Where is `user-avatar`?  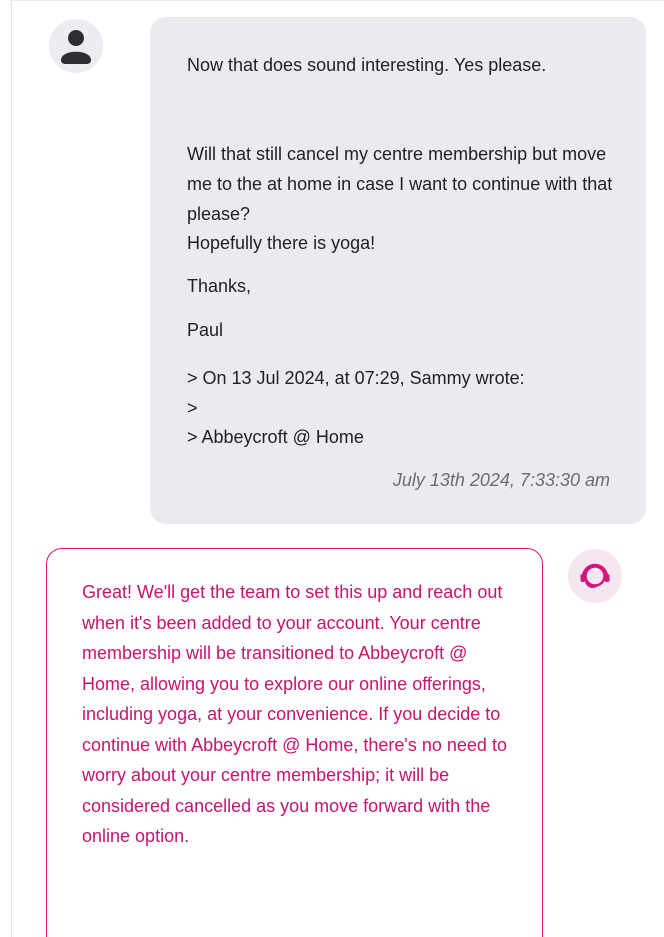 user-avatar is located at coordinates (76, 46).